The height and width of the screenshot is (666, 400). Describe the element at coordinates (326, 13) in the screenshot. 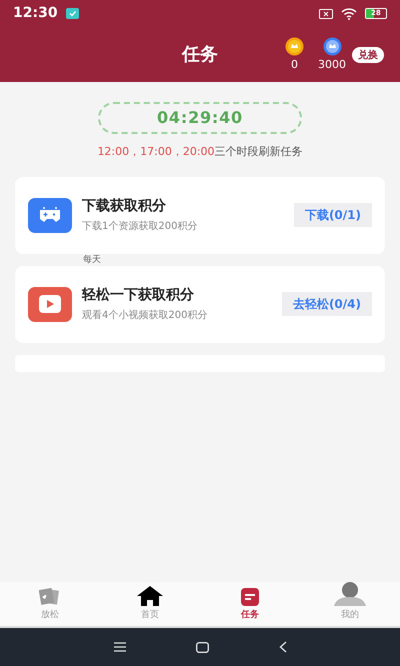

I see `sim-icon` at that location.